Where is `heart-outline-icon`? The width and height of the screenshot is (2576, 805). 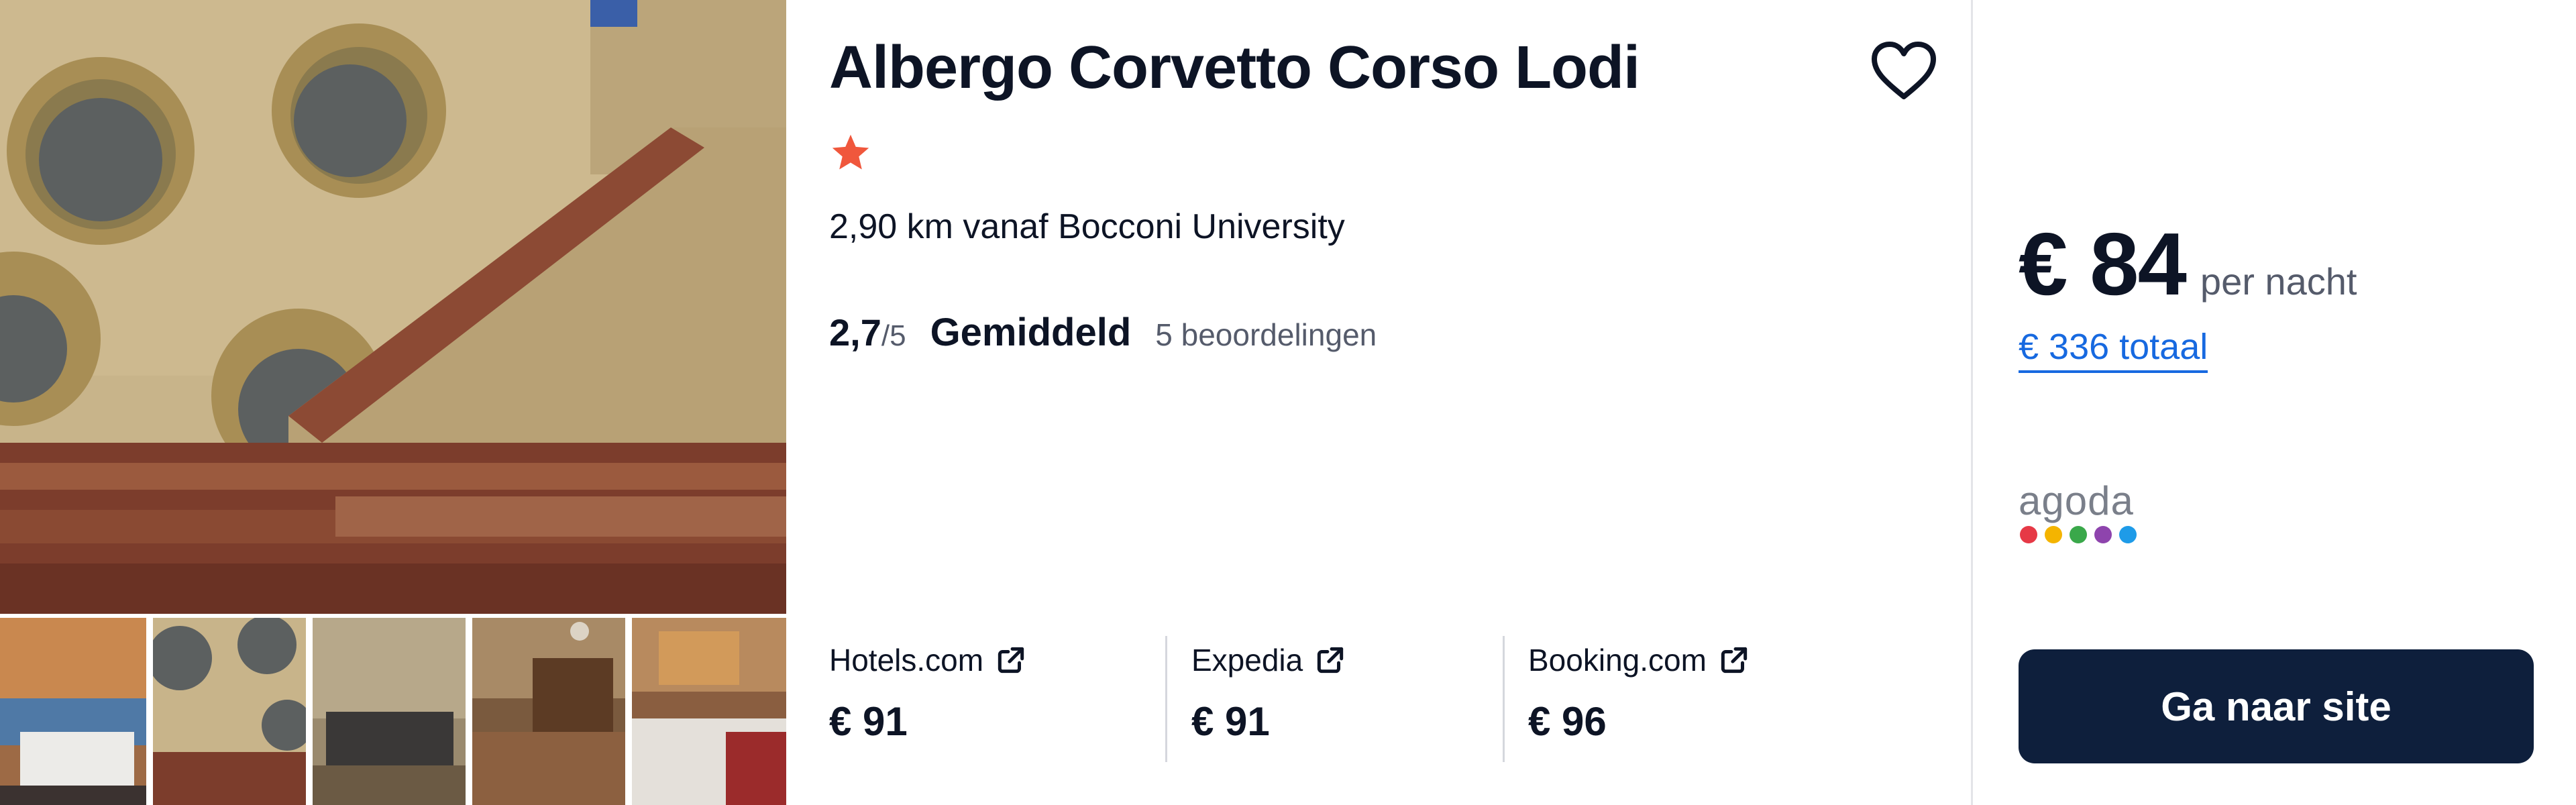
heart-outline-icon is located at coordinates (1903, 71).